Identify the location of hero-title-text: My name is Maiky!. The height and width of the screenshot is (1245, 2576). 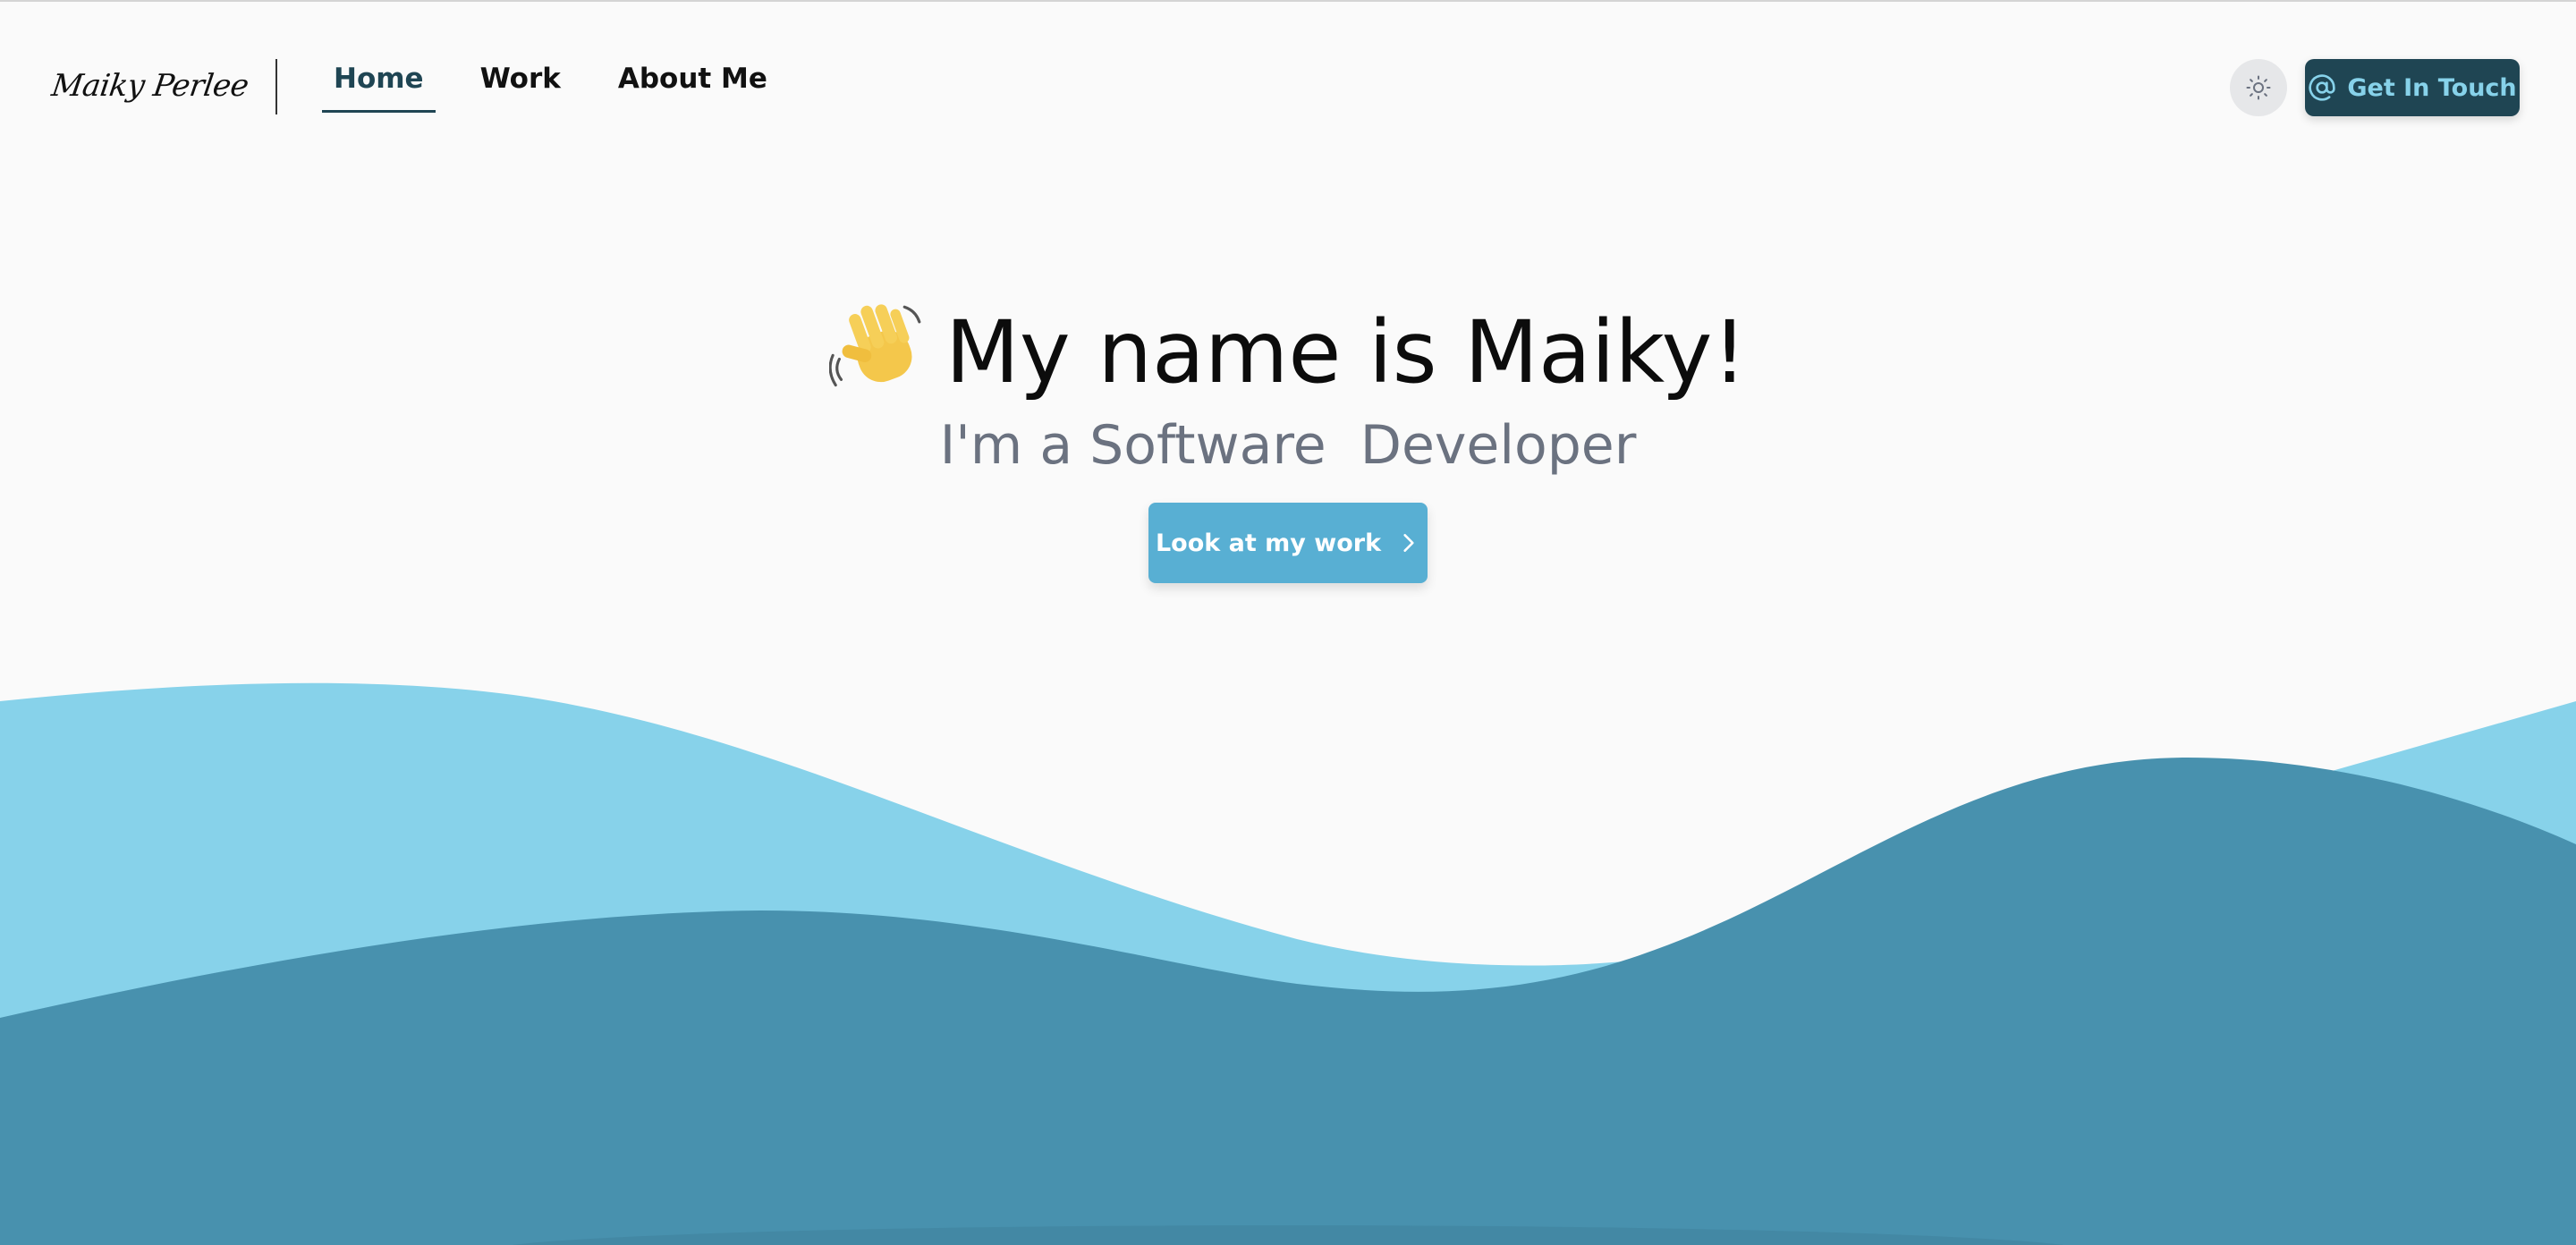
(1346, 352).